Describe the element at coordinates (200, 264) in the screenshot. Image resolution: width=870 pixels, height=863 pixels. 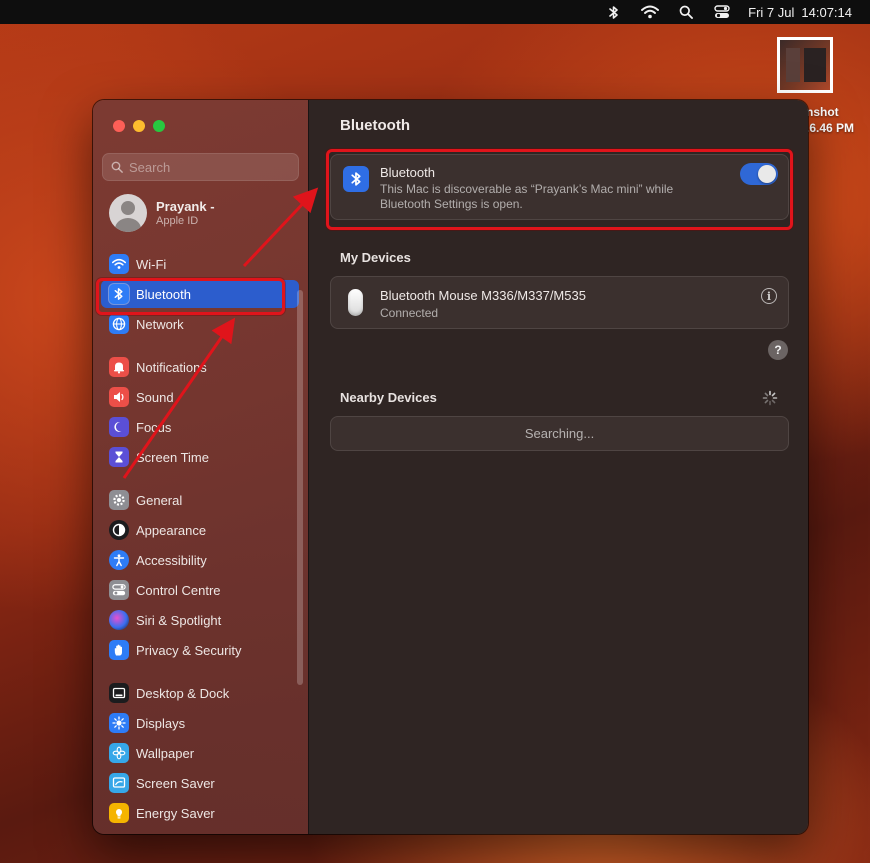
I see `sidebar-item-wifi: Wi-Fi` at that location.